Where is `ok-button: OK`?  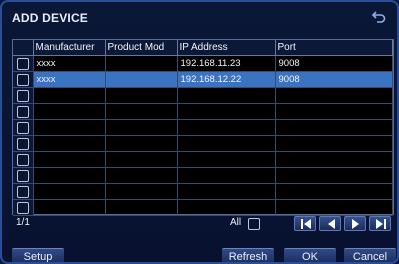 ok-button: OK is located at coordinates (310, 255).